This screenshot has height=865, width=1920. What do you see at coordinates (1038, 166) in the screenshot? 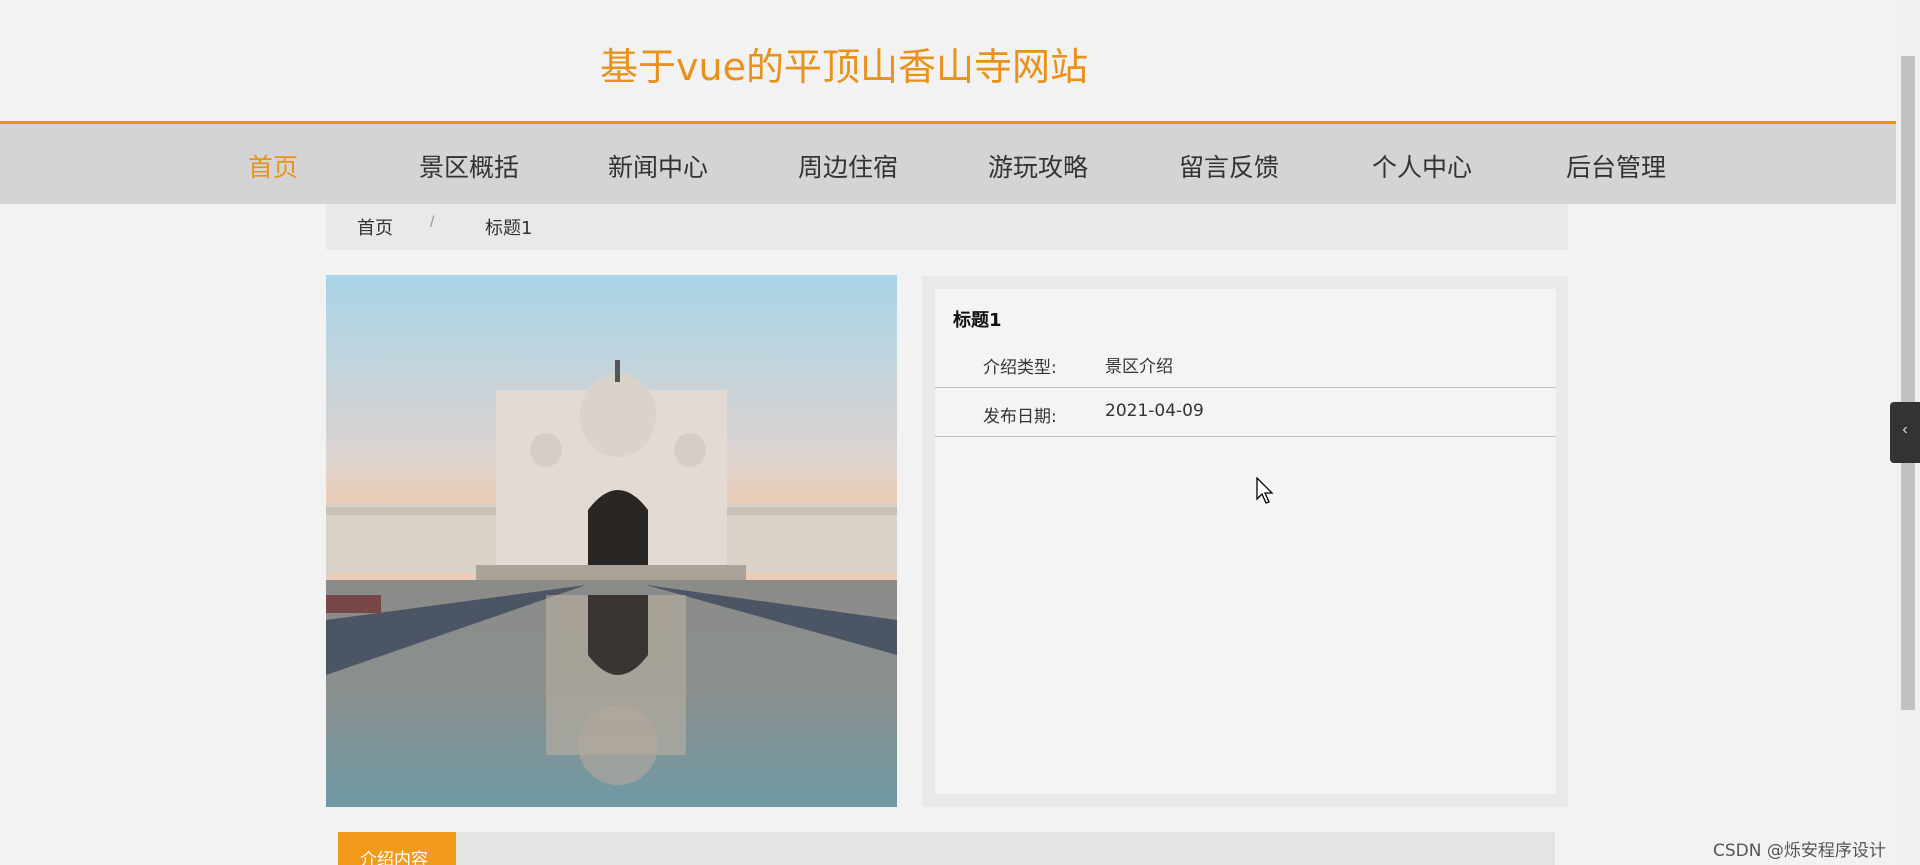
I see `nav-item-guides: 游玩攻略` at bounding box center [1038, 166].